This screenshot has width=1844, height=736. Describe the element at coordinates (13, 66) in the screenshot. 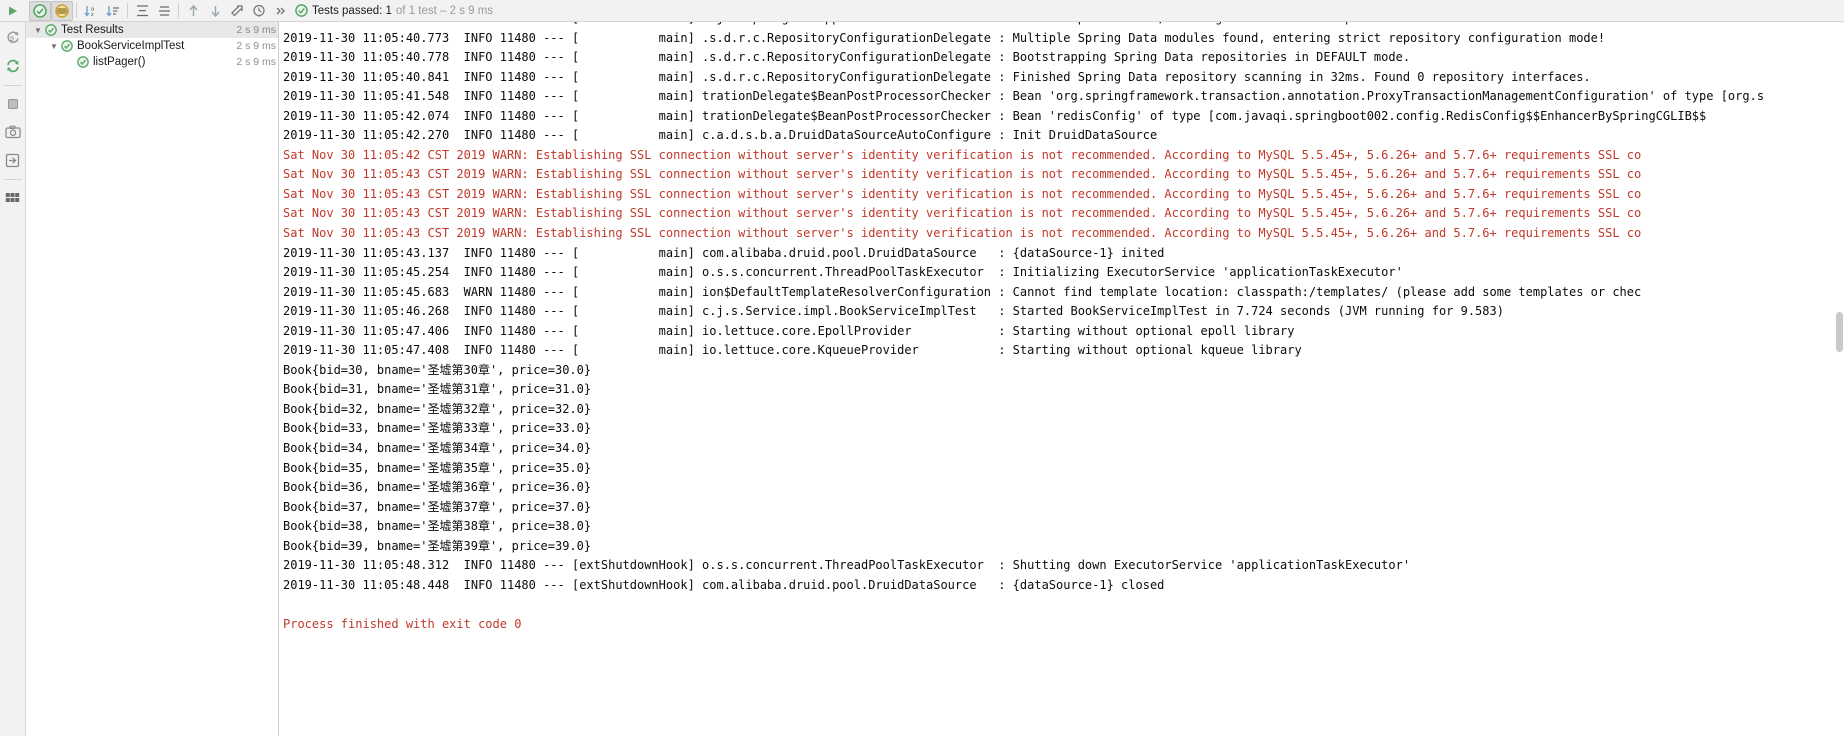

I see `toggle-auto-test-button` at that location.